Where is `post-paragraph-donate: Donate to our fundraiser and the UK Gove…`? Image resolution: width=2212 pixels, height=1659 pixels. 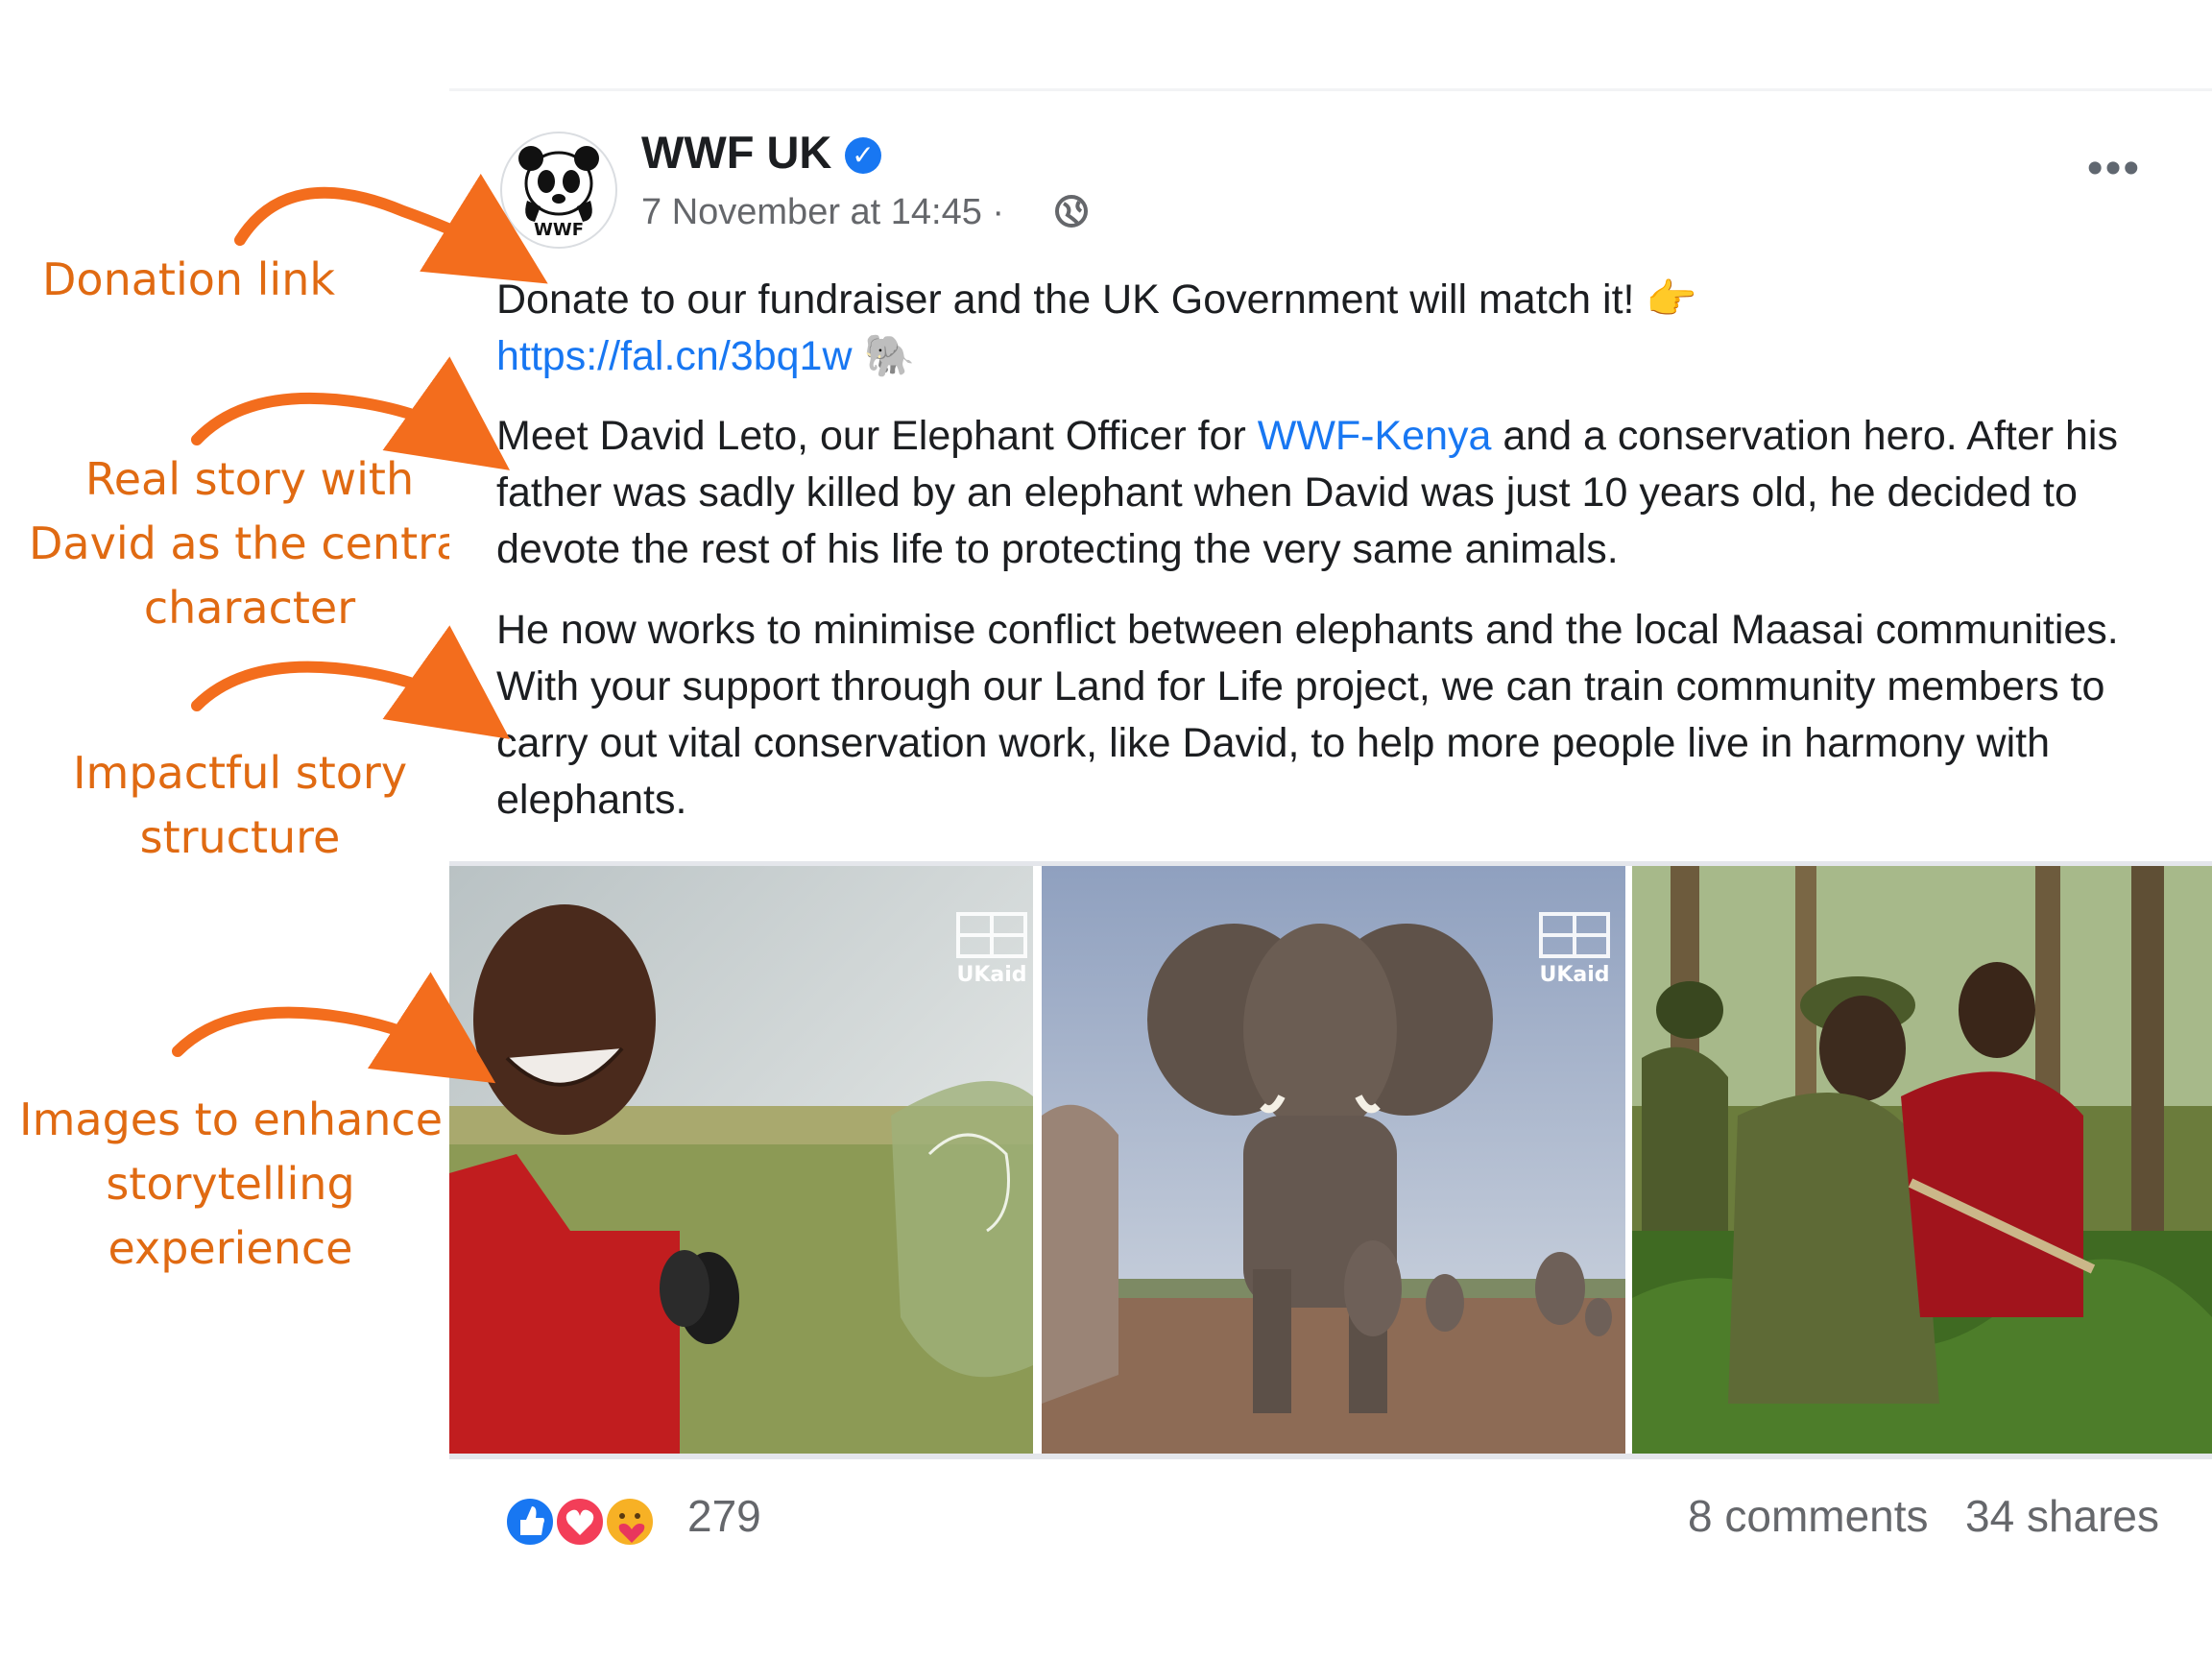 post-paragraph-donate: Donate to our fundraiser and the UK Gove… is located at coordinates (1096, 328).